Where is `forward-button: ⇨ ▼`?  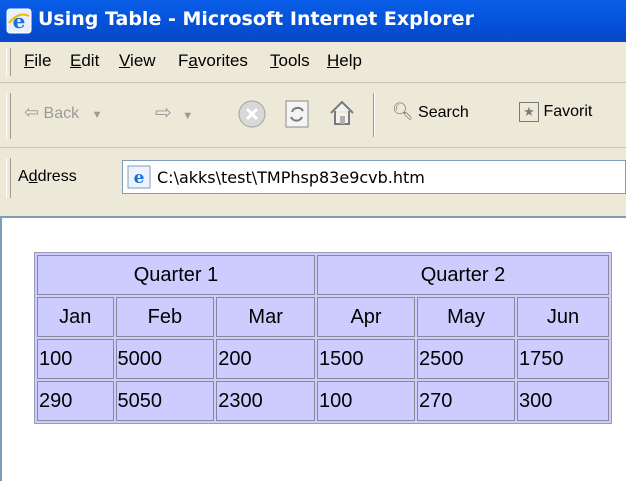
forward-button: ⇨ ▼ is located at coordinates (174, 112).